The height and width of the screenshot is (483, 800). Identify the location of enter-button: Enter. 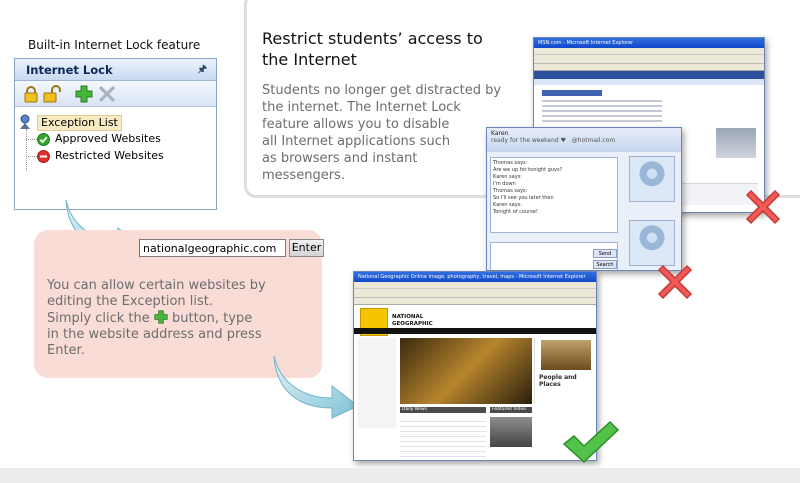
(306, 248).